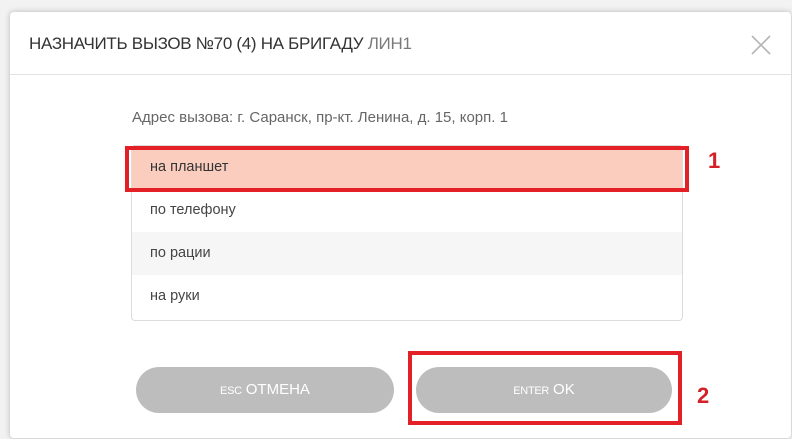 The height and width of the screenshot is (439, 792). I want to click on option-phone: по телефону, so click(407, 210).